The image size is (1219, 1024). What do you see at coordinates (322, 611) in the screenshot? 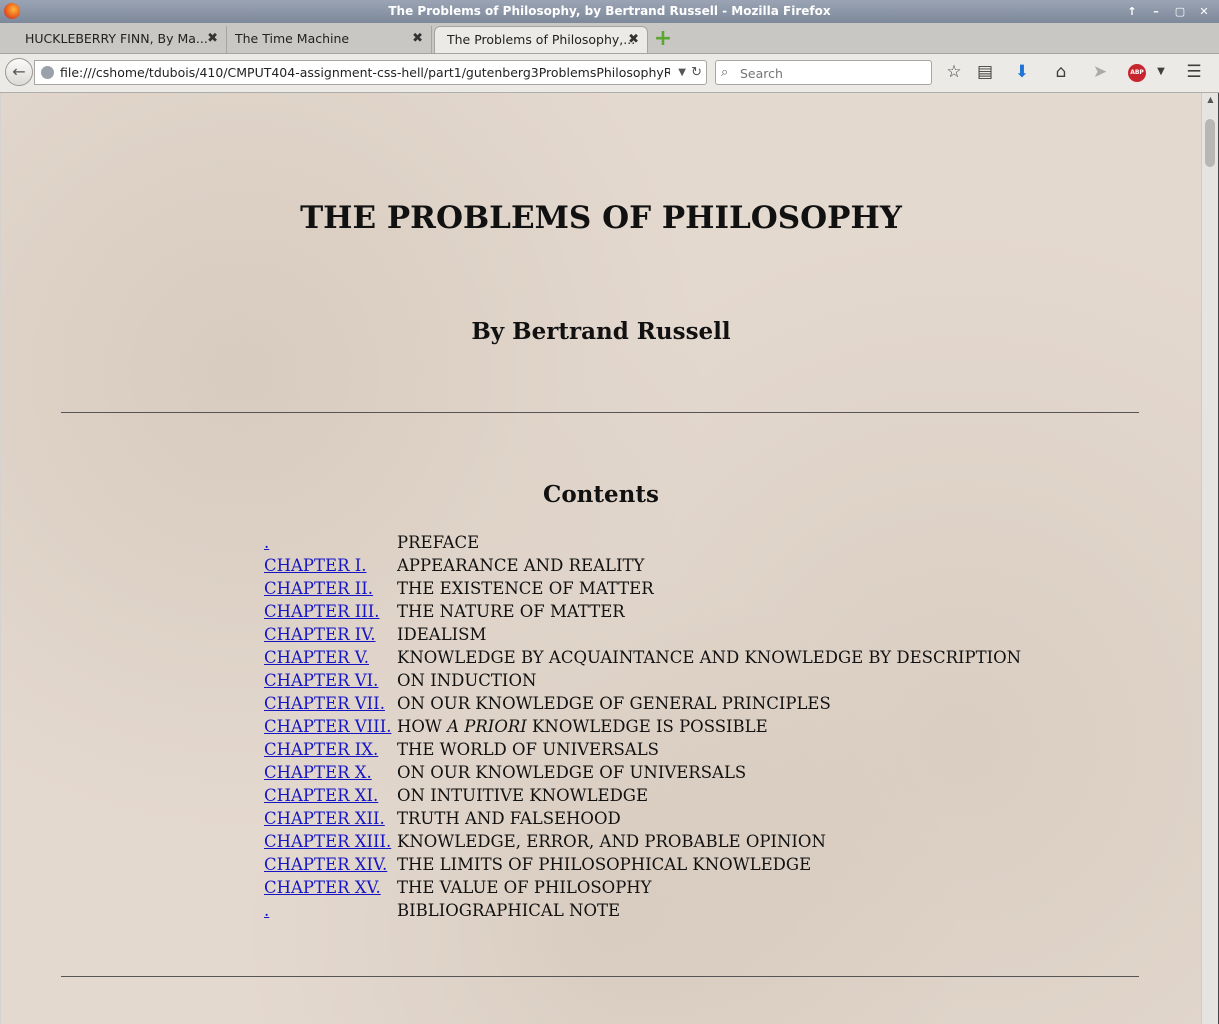
I see `toc-link: CHAPTER III.` at bounding box center [322, 611].